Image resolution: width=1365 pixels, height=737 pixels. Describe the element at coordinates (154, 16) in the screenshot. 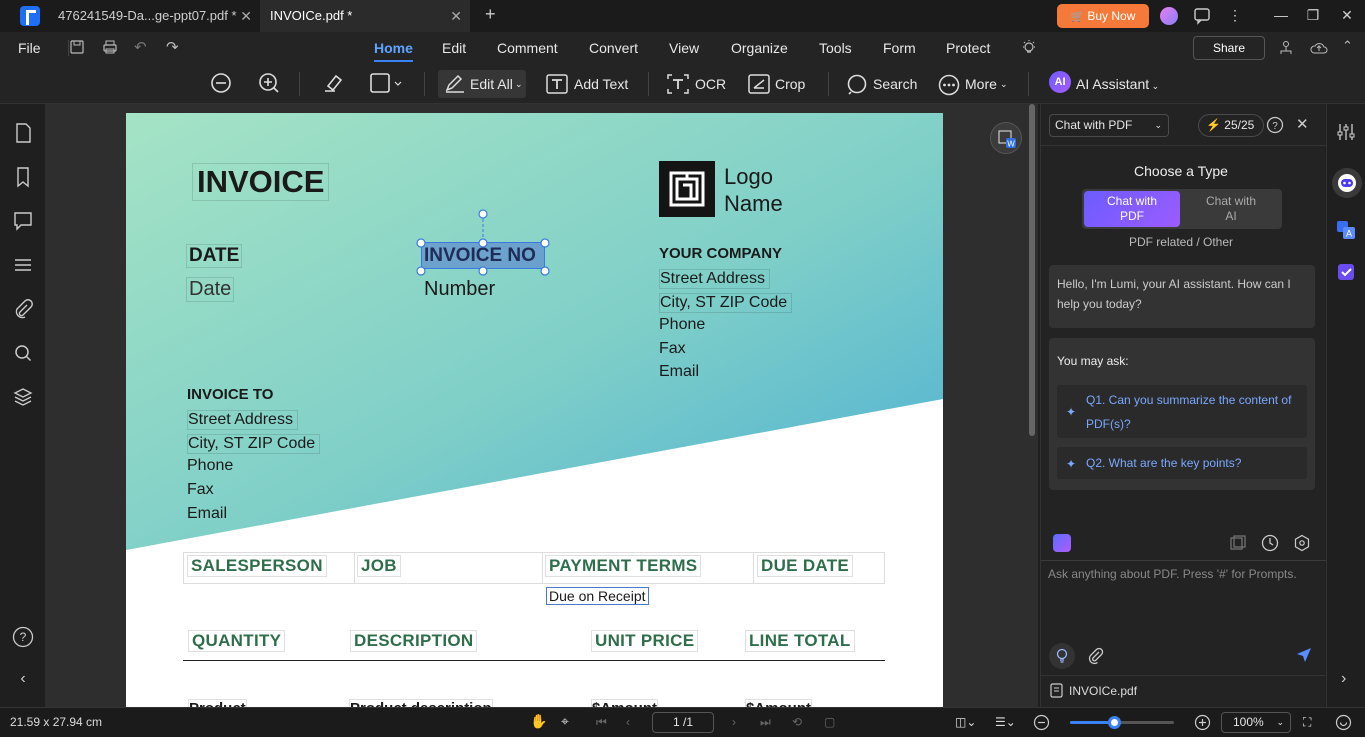

I see `tab-document-1: 476241549-Da...ge-ppt07.pdf * ✕` at that location.